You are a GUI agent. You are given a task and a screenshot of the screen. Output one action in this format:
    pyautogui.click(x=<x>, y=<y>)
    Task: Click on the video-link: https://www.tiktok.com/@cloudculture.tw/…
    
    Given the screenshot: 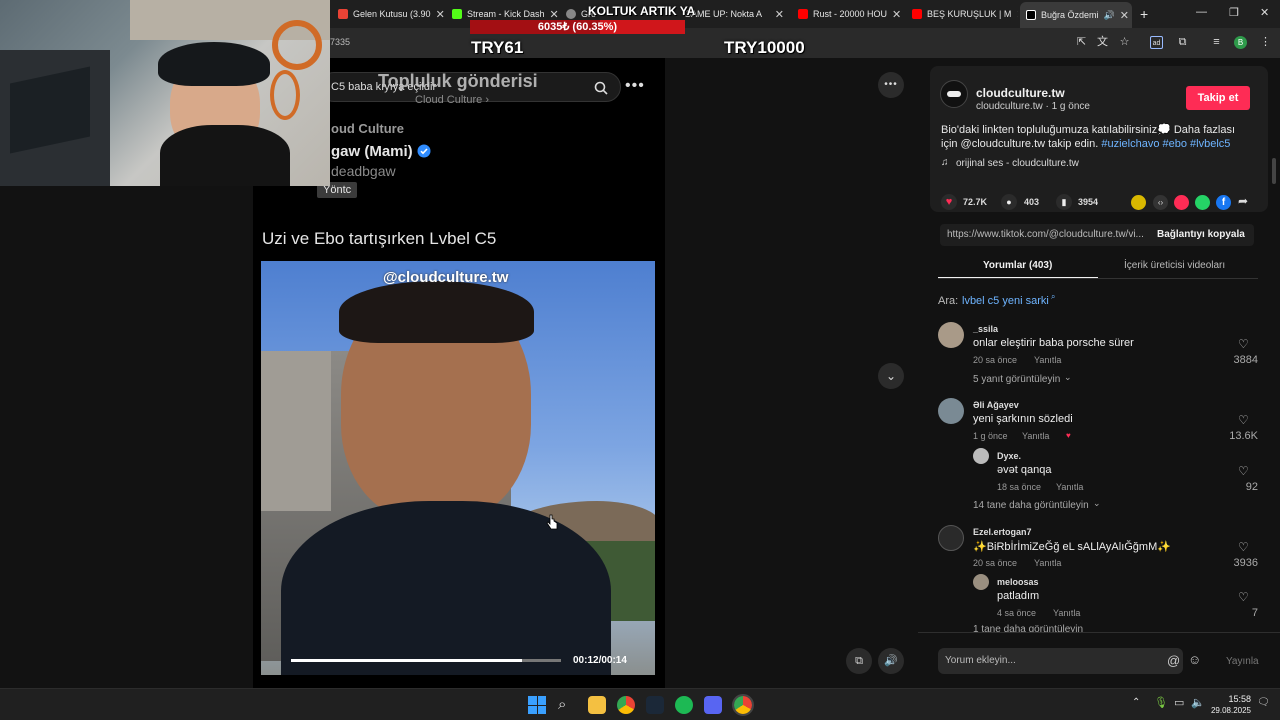 What is the action you would take?
    pyautogui.click(x=1045, y=234)
    